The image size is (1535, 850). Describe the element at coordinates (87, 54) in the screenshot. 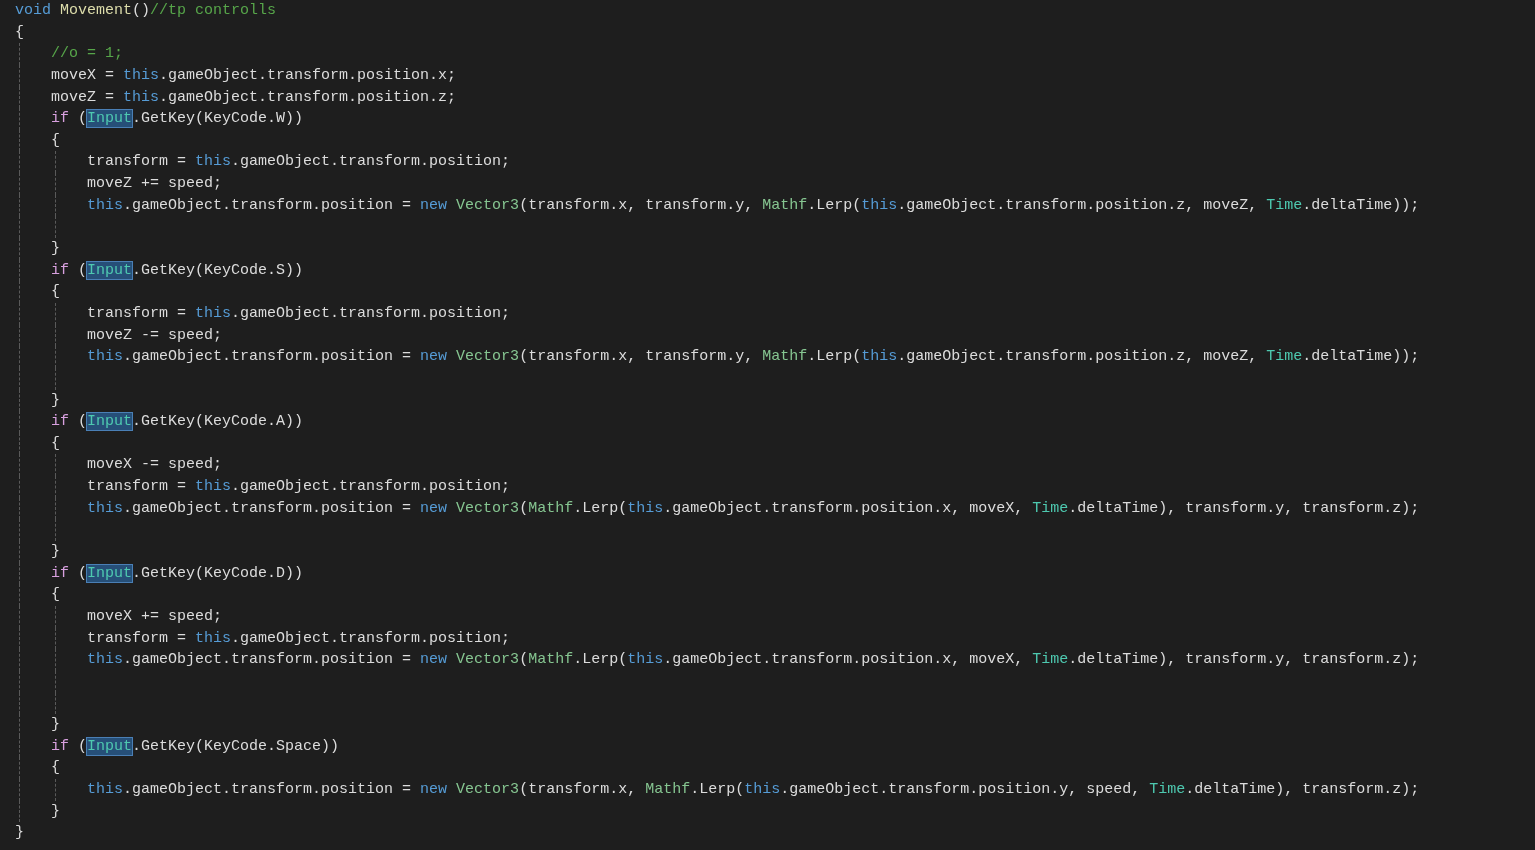

I see `code-line: //o = 1;` at that location.